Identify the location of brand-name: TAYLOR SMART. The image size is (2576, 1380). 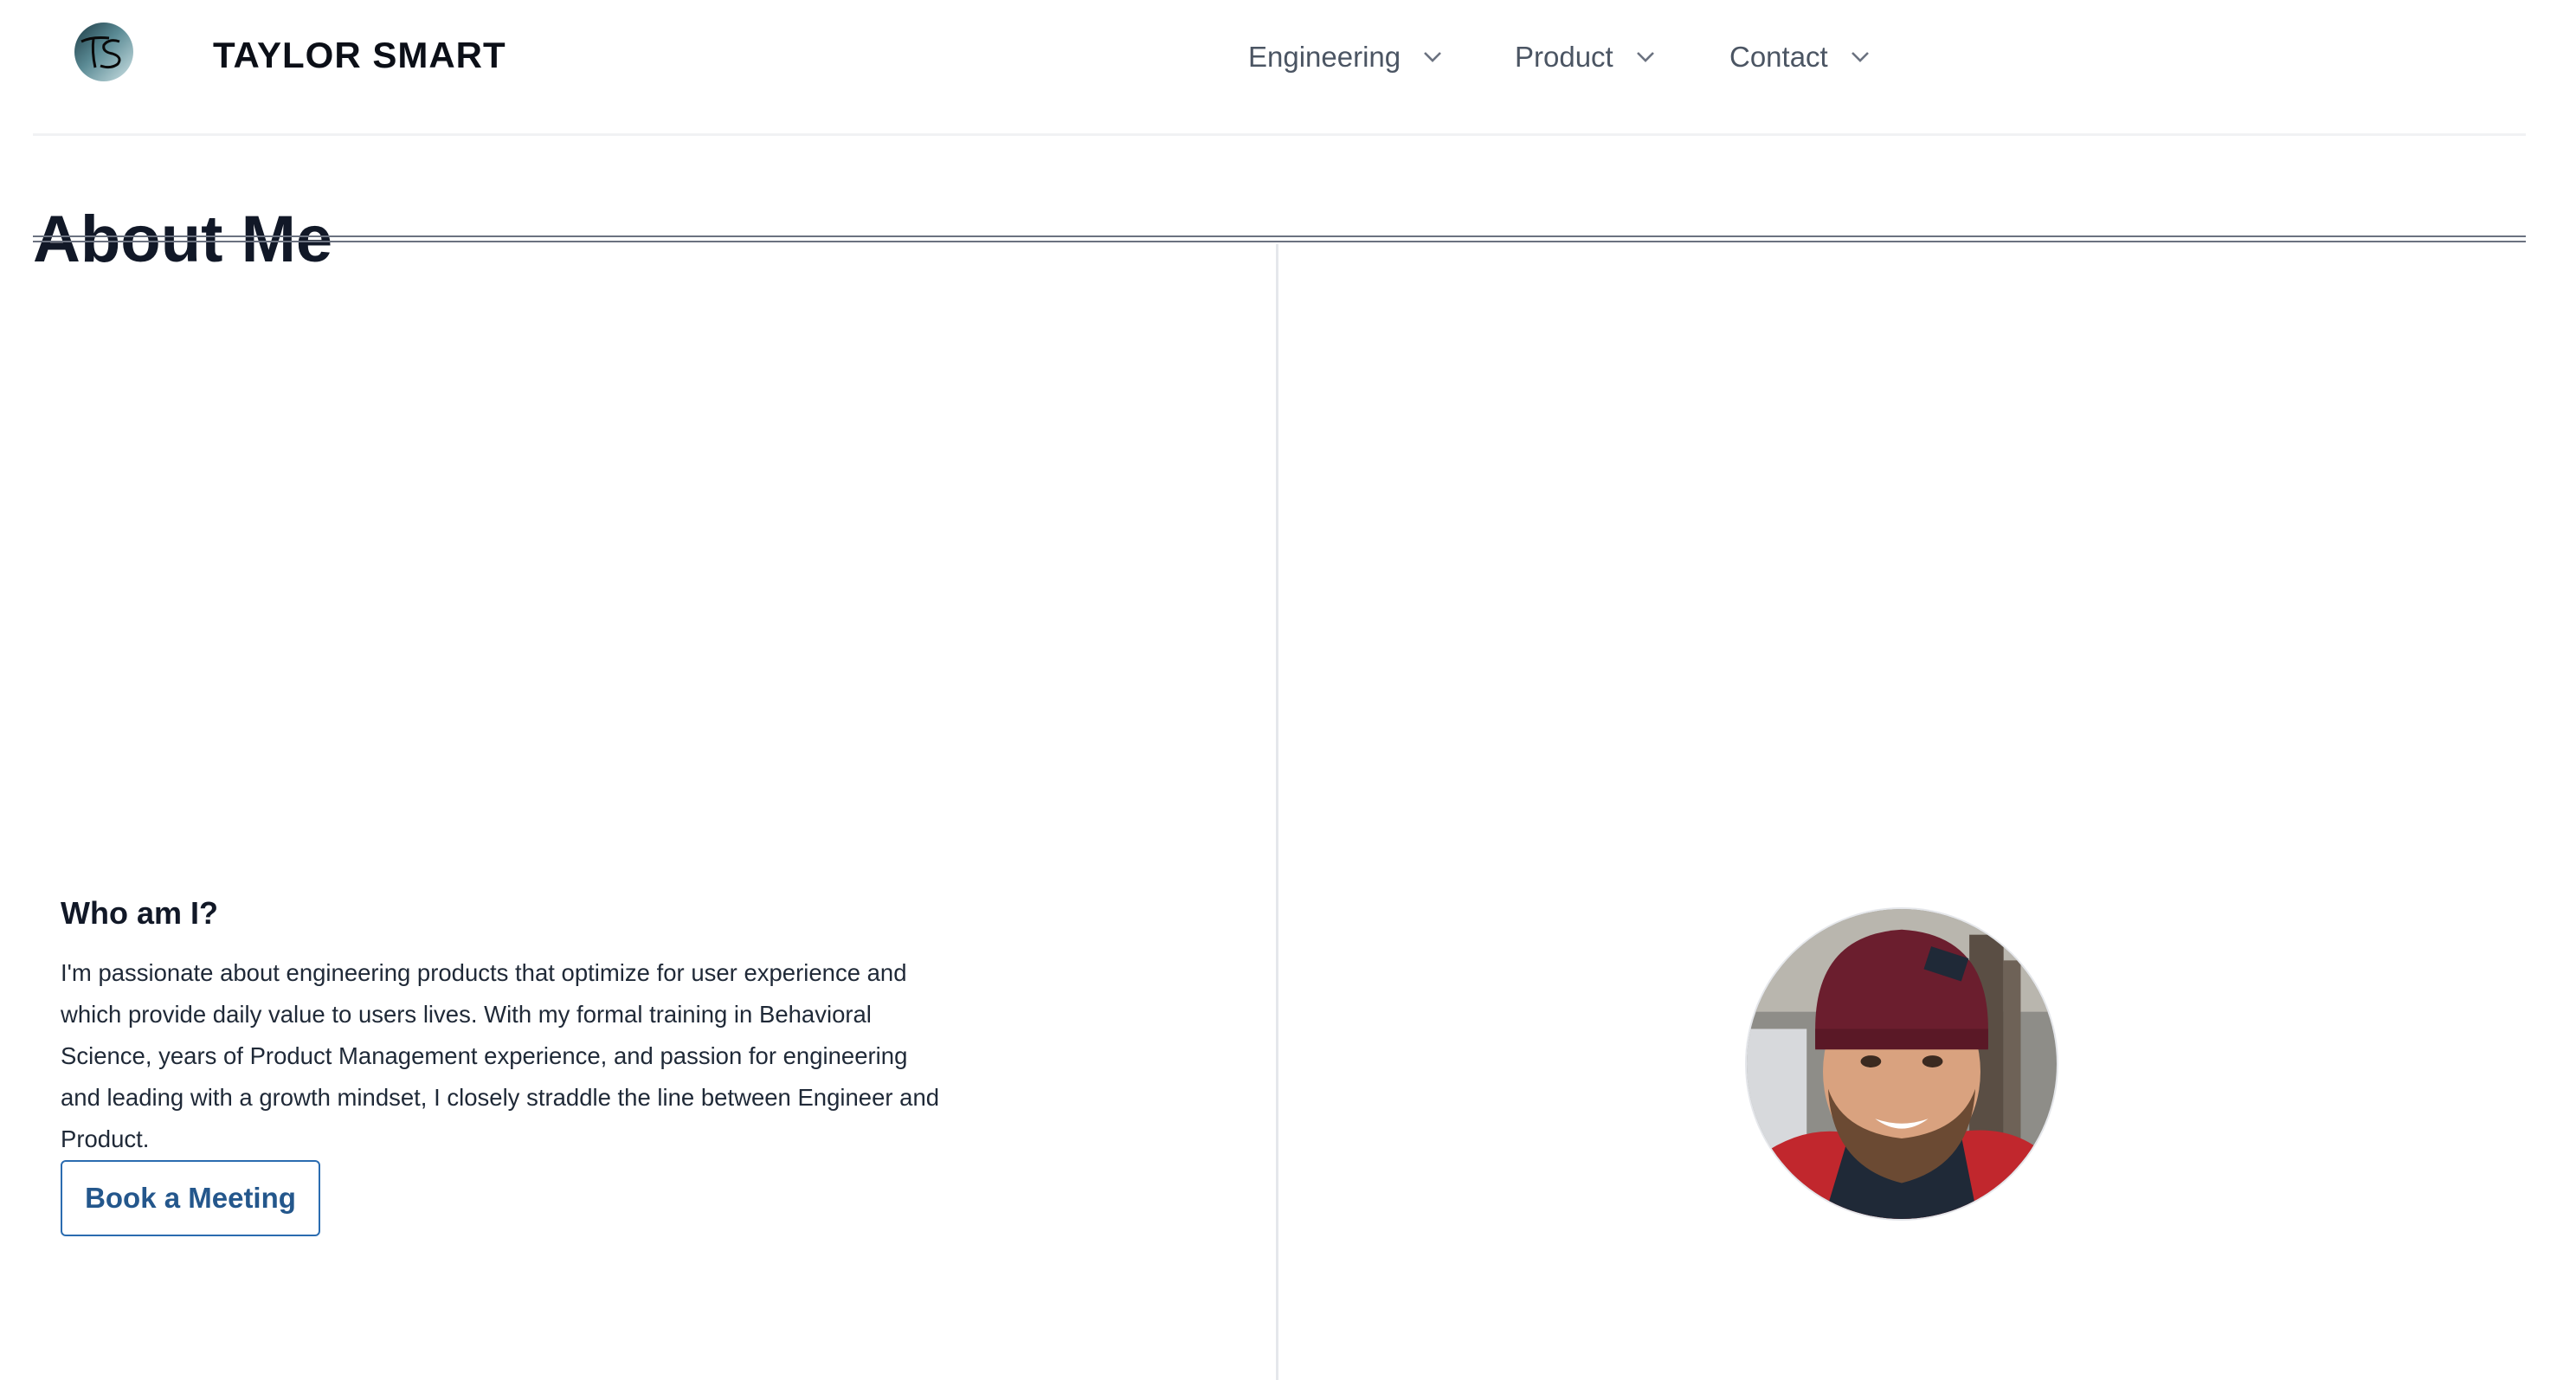
(359, 56).